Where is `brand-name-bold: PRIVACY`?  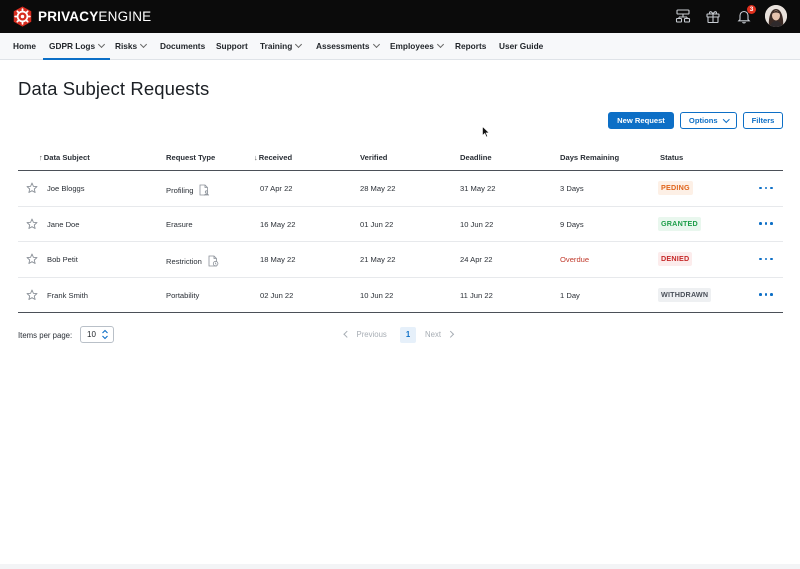 brand-name-bold: PRIVACY is located at coordinates (68, 16).